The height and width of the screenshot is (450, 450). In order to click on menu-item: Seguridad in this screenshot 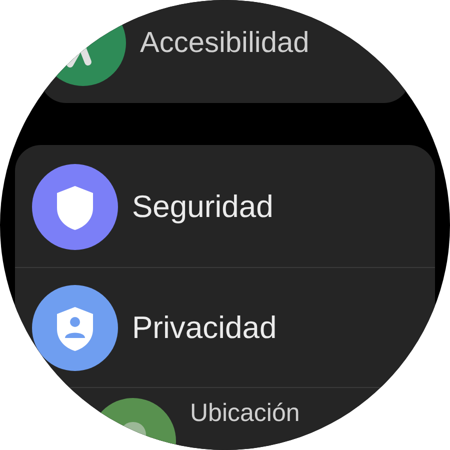, I will do `click(203, 207)`.